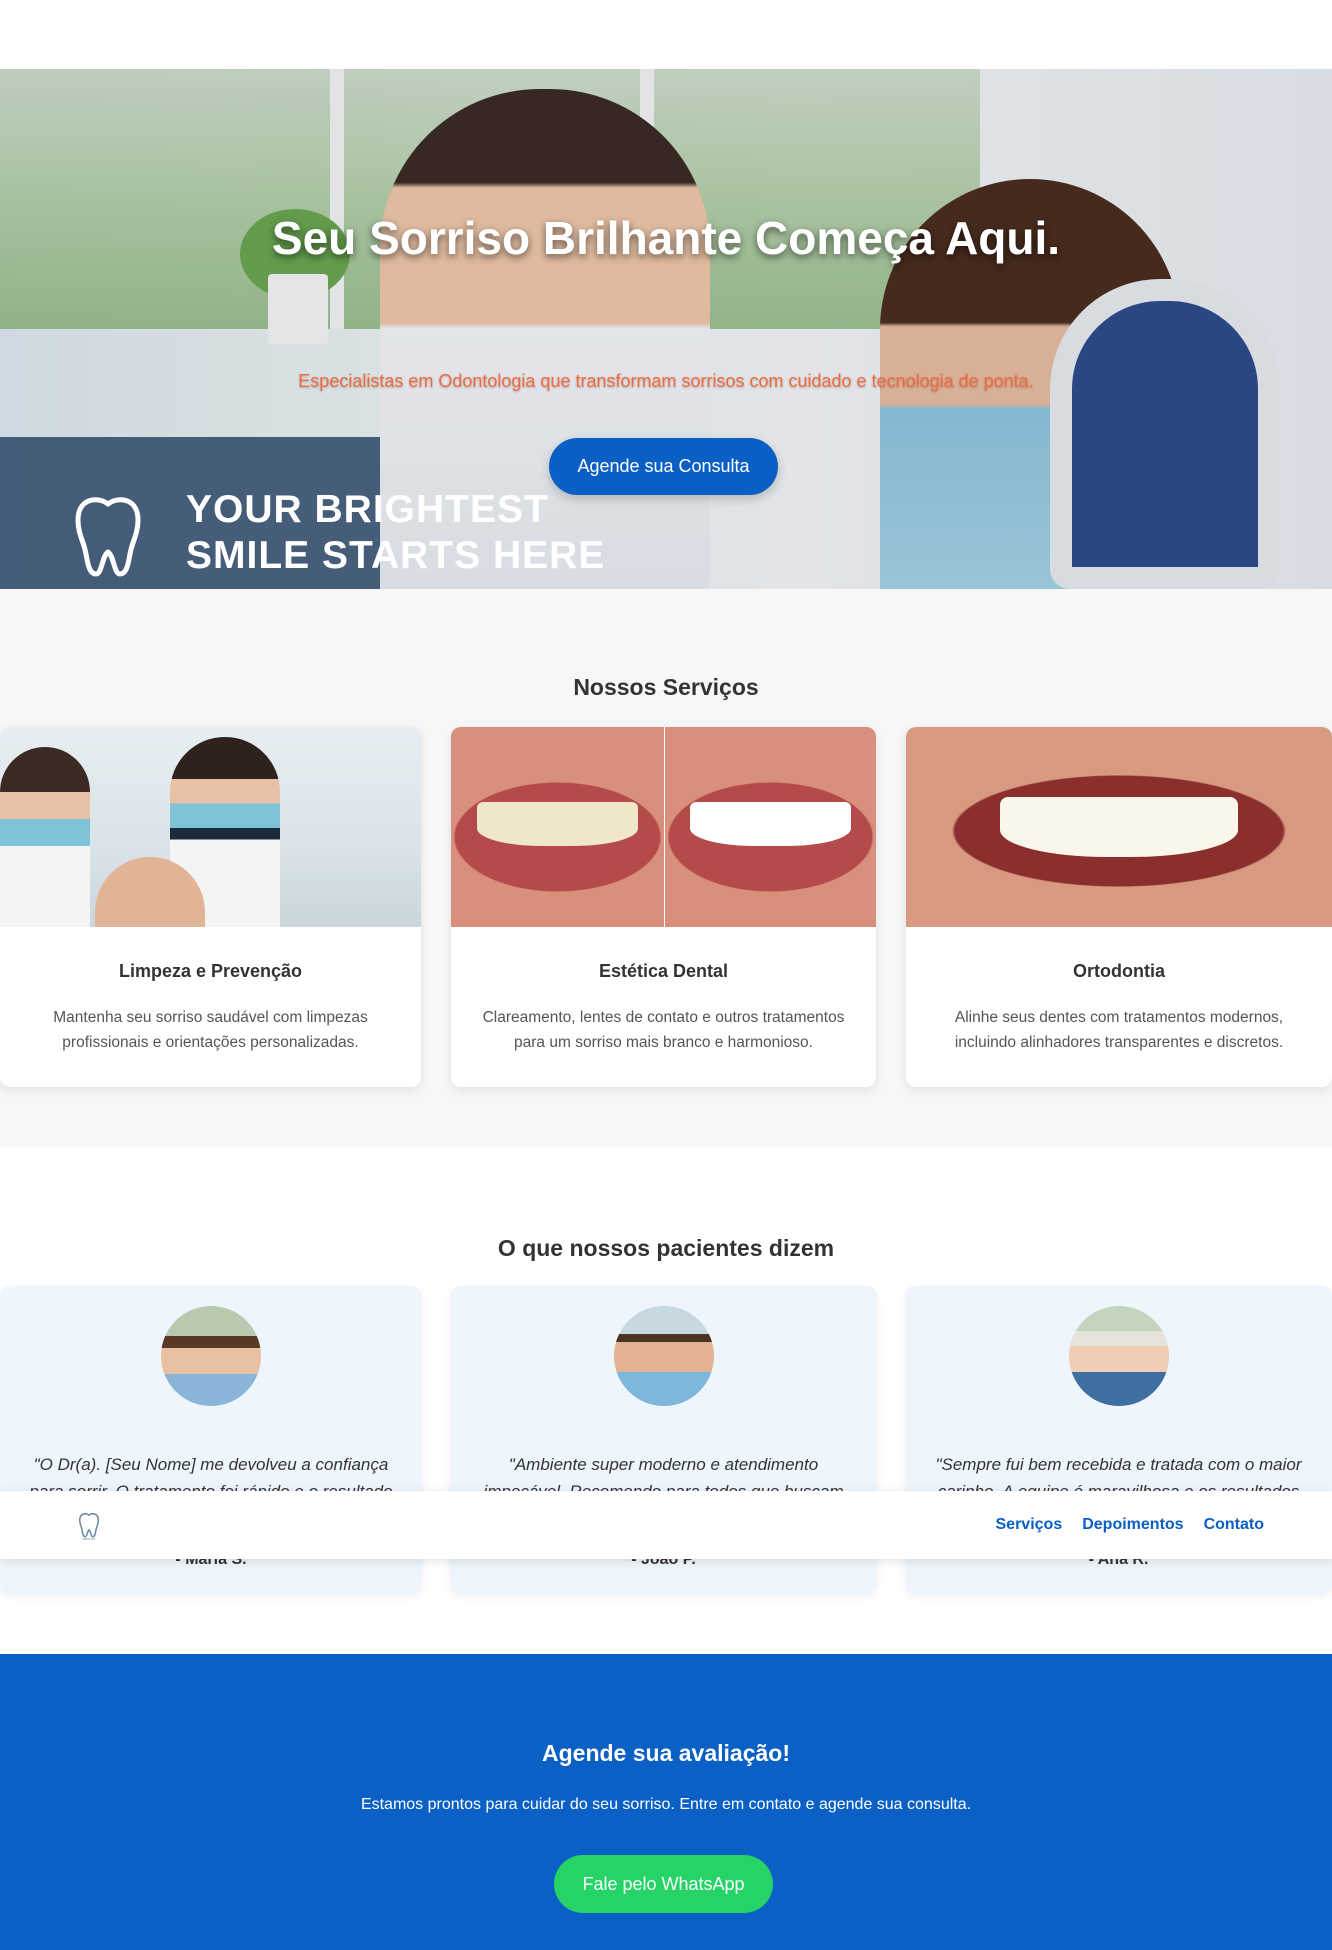  I want to click on service-image-whitening, so click(663, 827).